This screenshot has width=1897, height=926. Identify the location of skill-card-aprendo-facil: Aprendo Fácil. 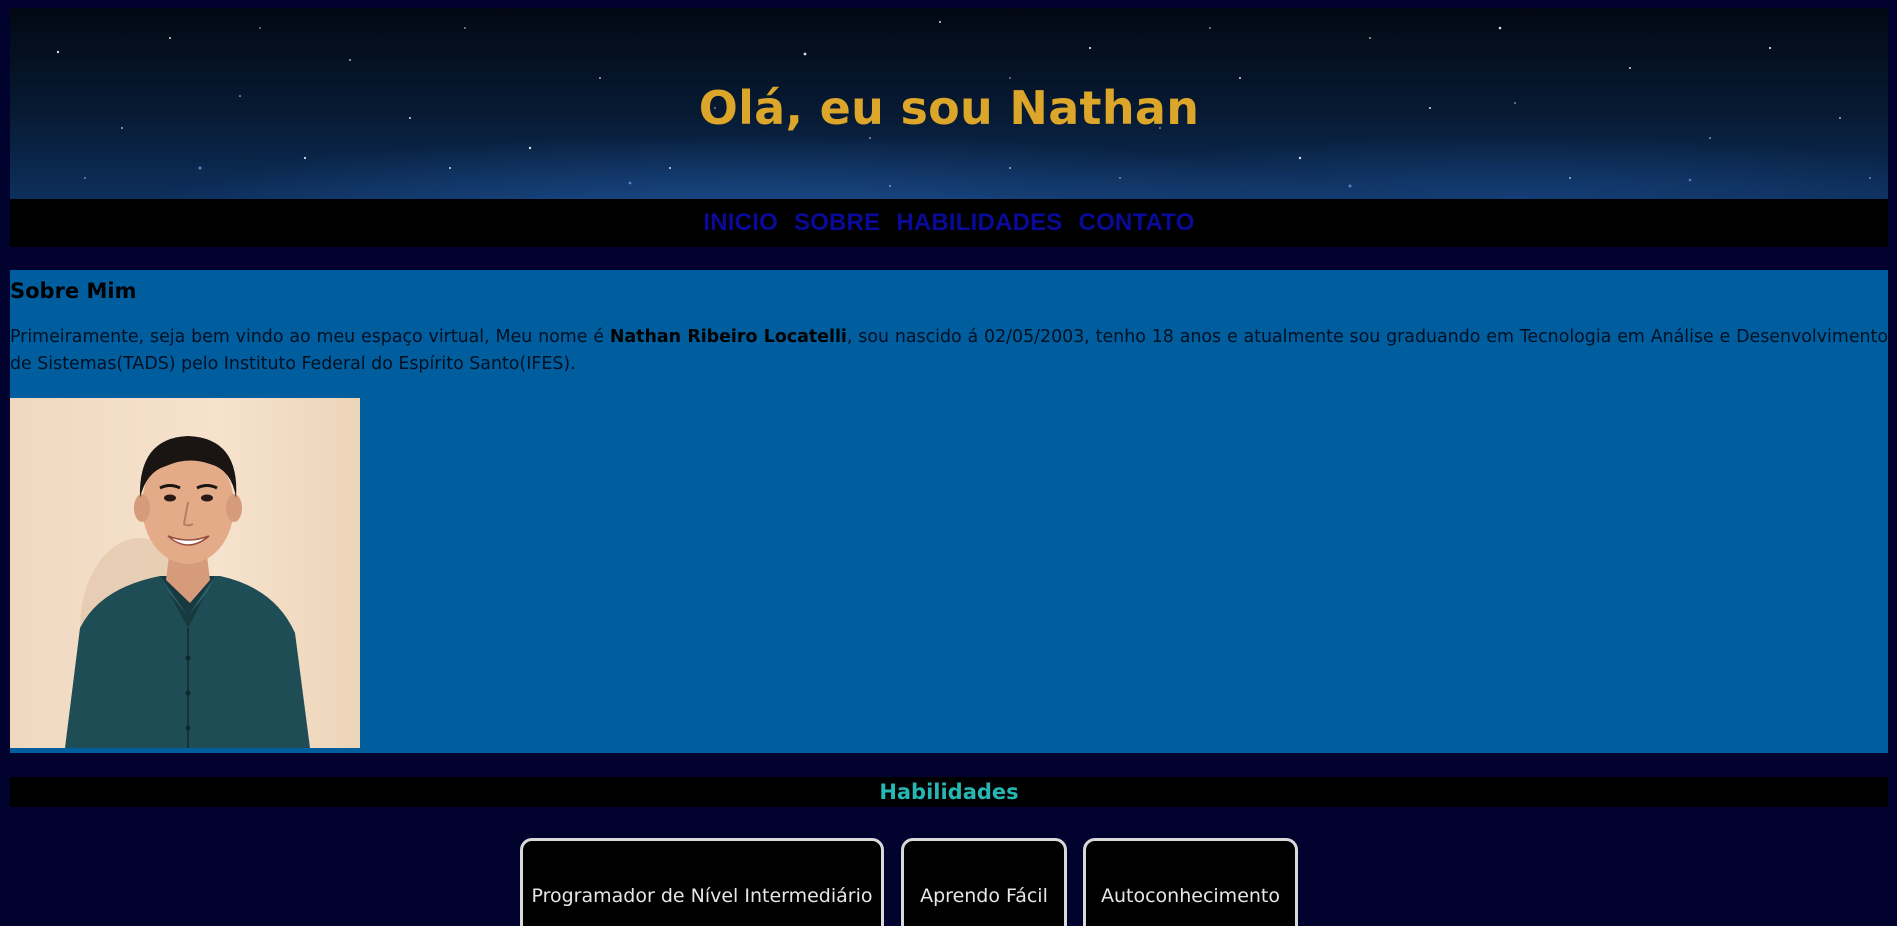
(984, 882).